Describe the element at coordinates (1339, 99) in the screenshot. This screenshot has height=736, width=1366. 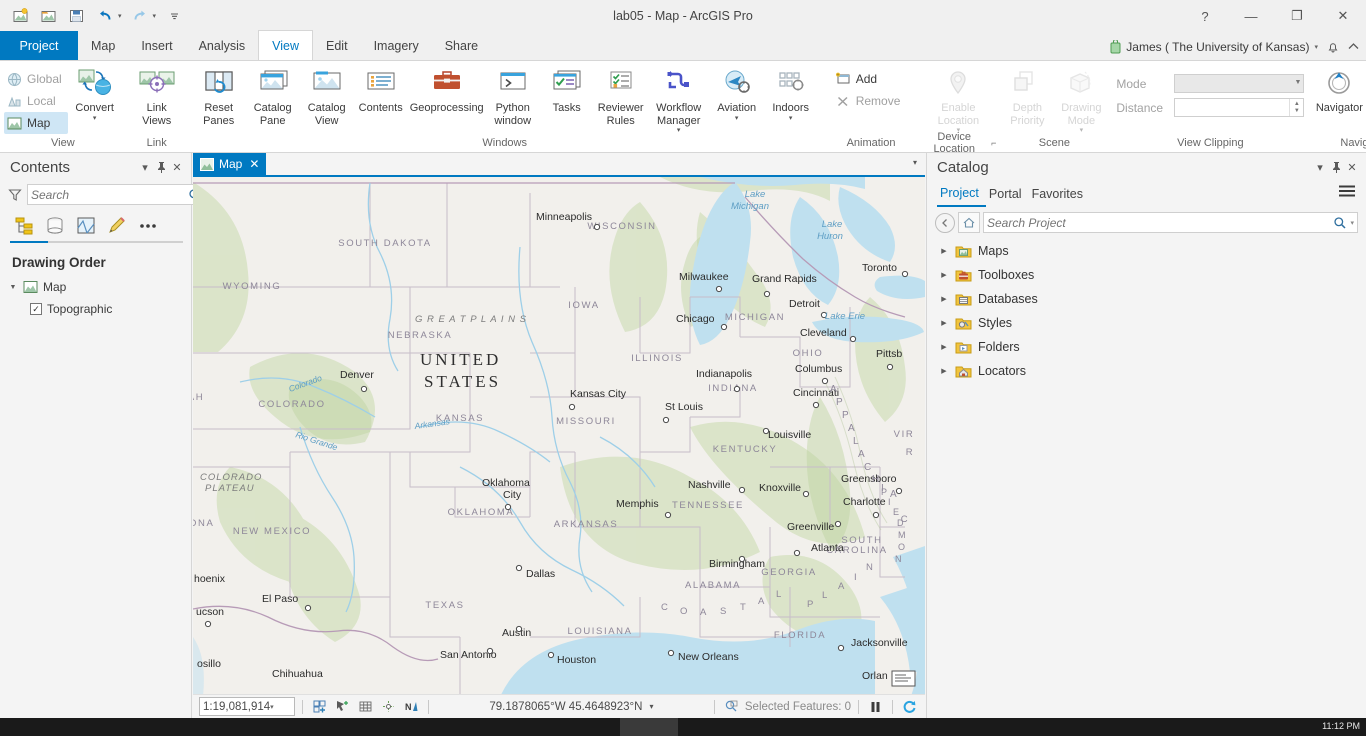
I see `navigator-button: Navigator` at that location.